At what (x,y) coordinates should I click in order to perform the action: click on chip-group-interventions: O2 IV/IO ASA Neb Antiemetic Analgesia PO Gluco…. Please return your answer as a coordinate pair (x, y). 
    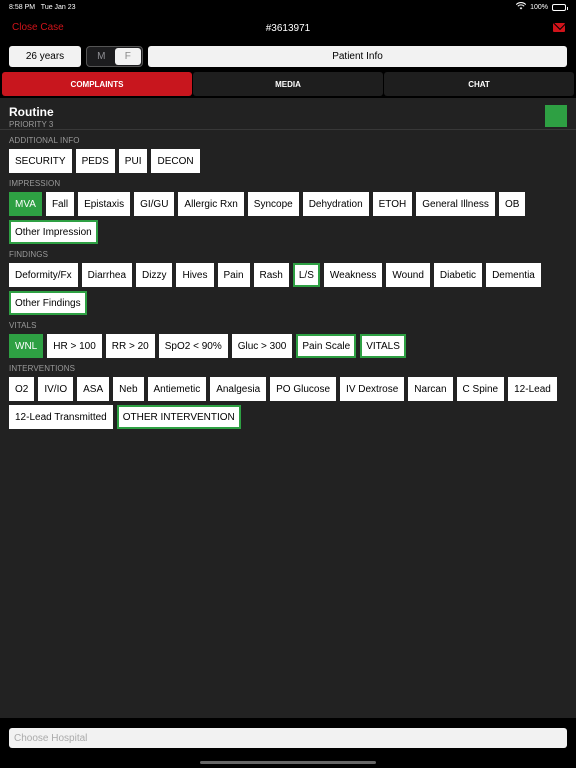
    Looking at the image, I should click on (288, 403).